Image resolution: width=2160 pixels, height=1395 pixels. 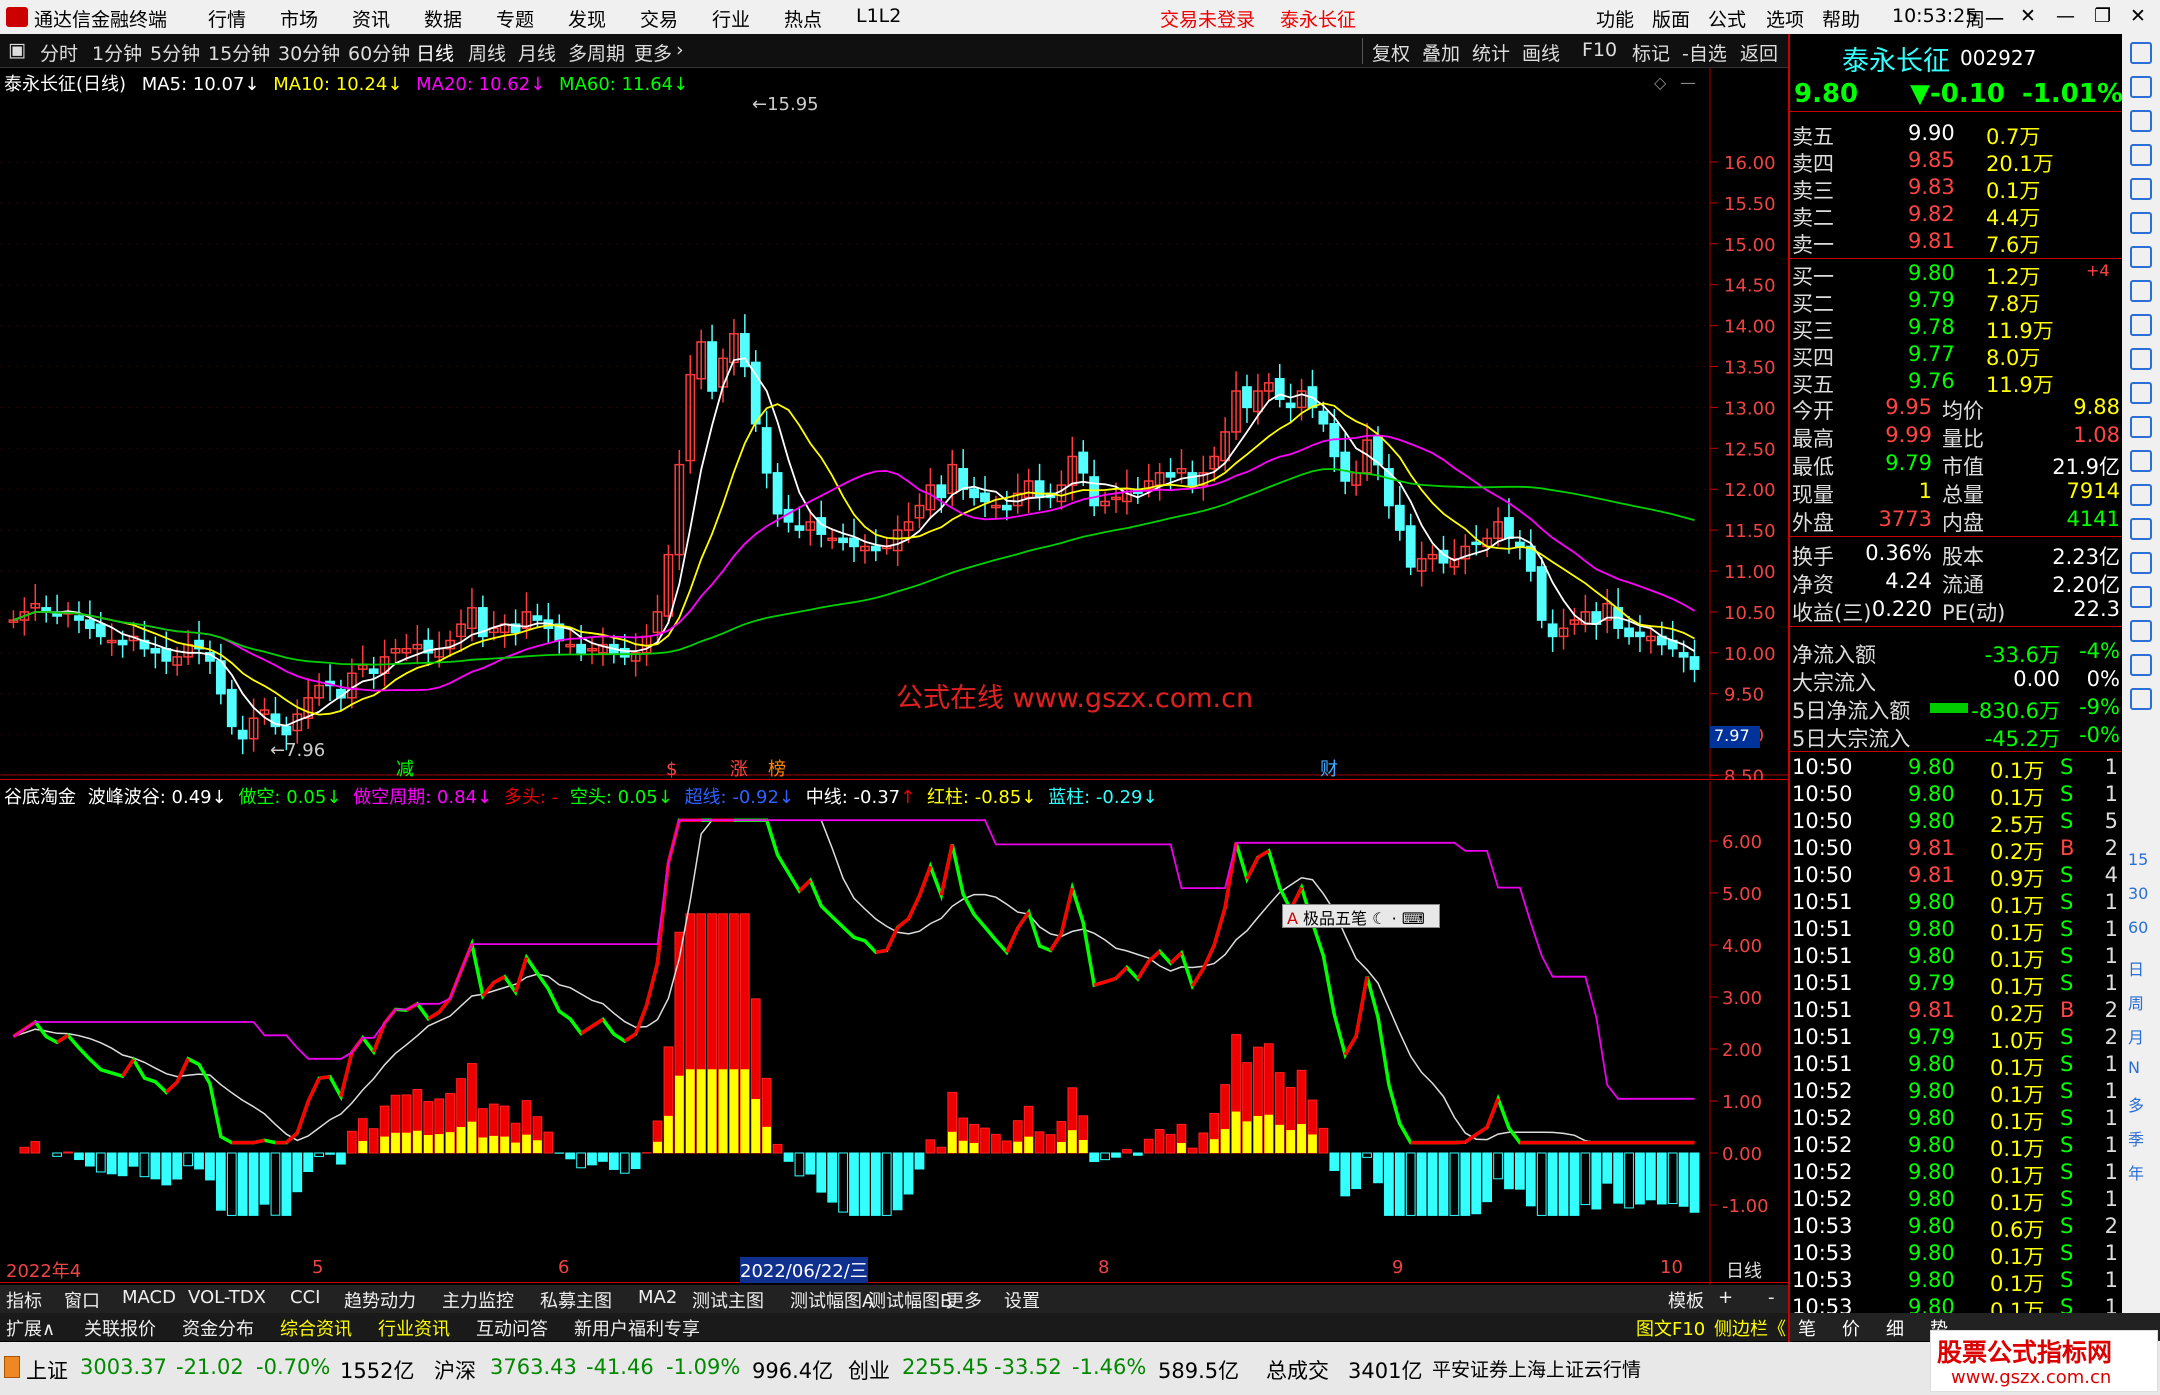 I want to click on list2-icon, so click(x=2141, y=393).